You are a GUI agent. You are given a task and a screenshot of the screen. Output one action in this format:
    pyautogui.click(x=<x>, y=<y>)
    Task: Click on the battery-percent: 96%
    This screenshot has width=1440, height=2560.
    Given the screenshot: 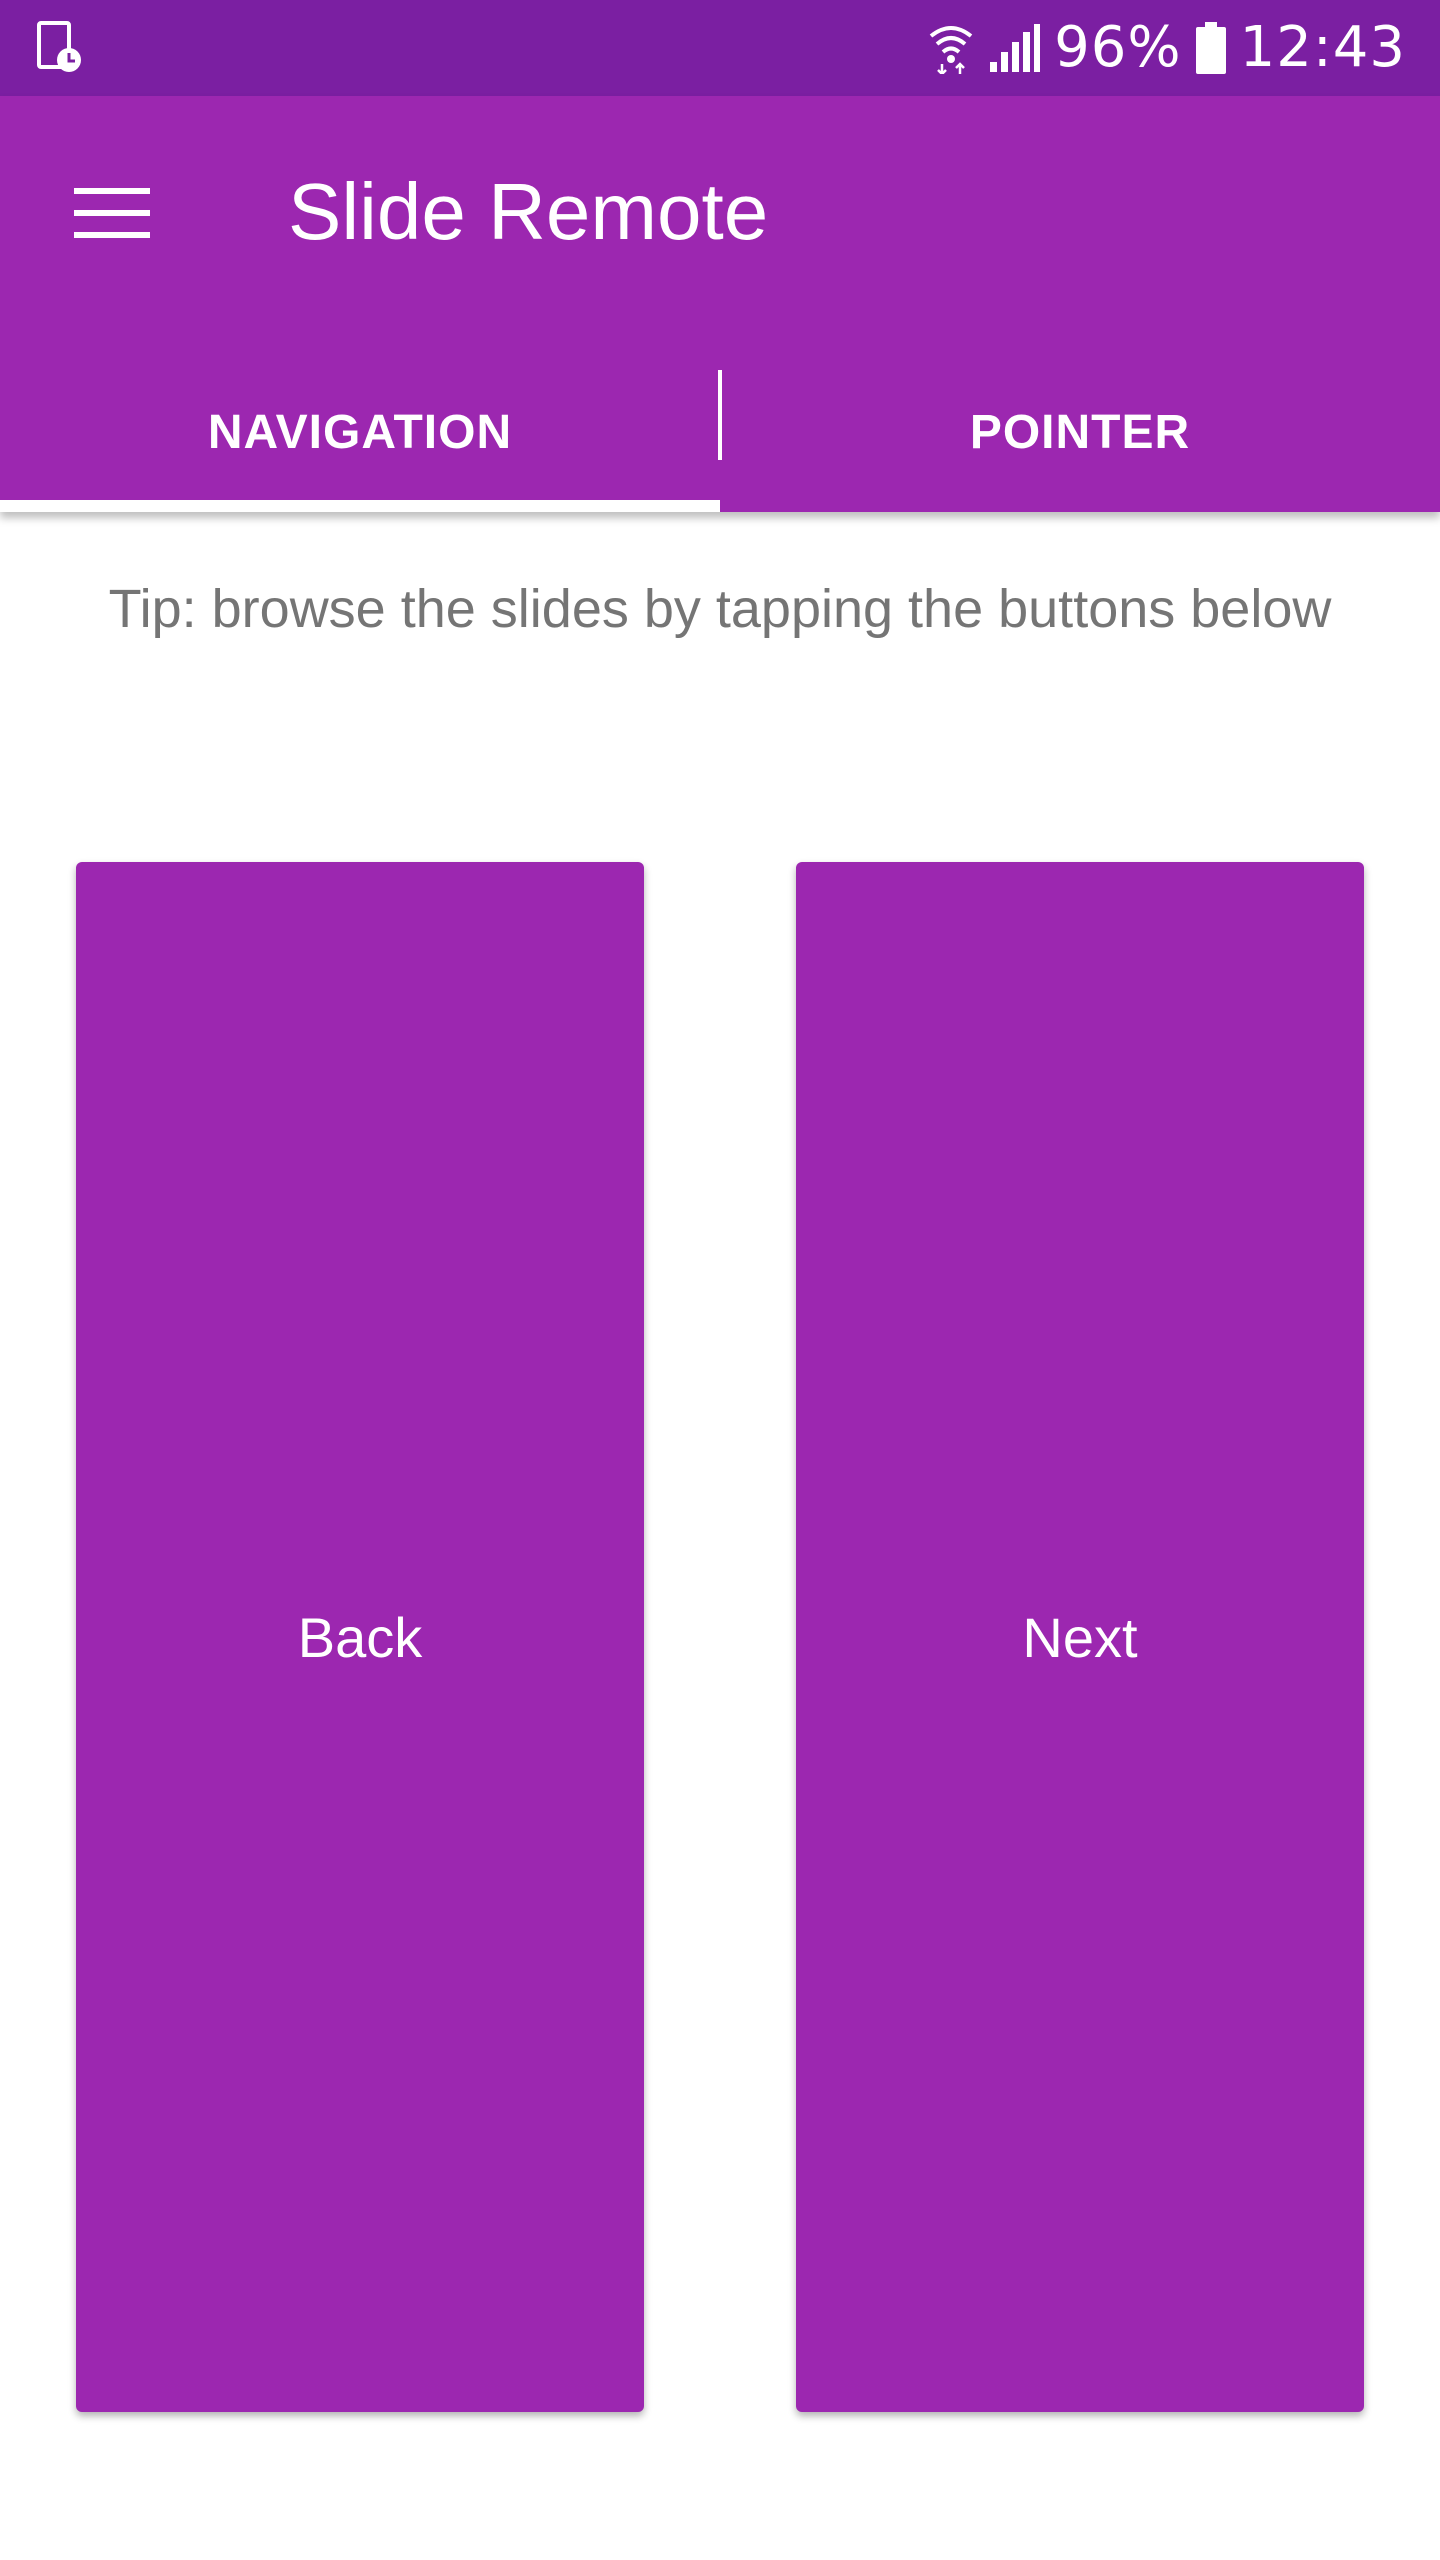 What is the action you would take?
    pyautogui.click(x=1118, y=47)
    